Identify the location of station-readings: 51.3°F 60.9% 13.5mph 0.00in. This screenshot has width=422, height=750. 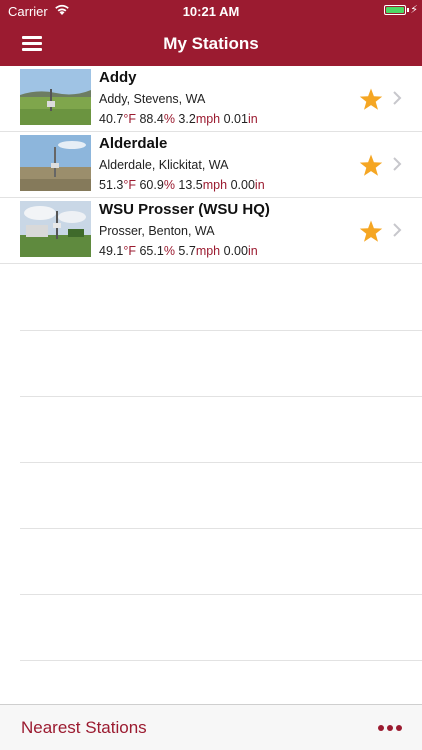
(182, 185).